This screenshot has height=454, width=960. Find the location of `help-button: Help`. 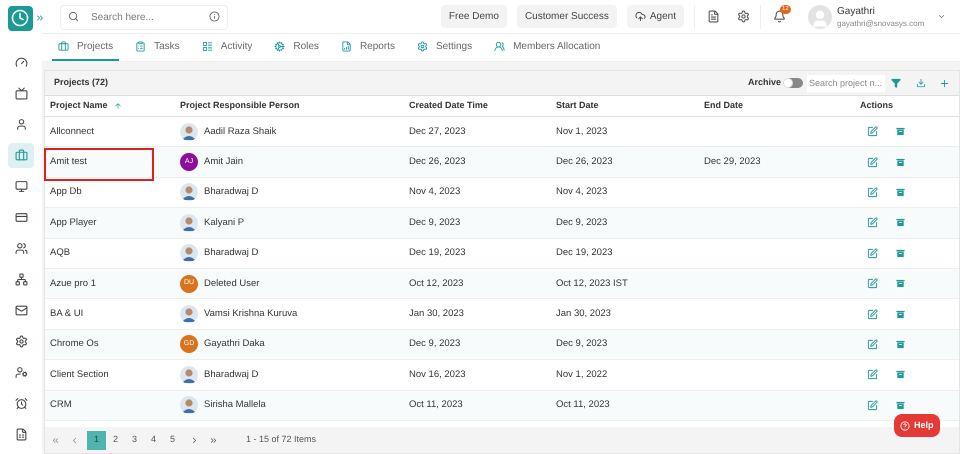

help-button: Help is located at coordinates (917, 425).